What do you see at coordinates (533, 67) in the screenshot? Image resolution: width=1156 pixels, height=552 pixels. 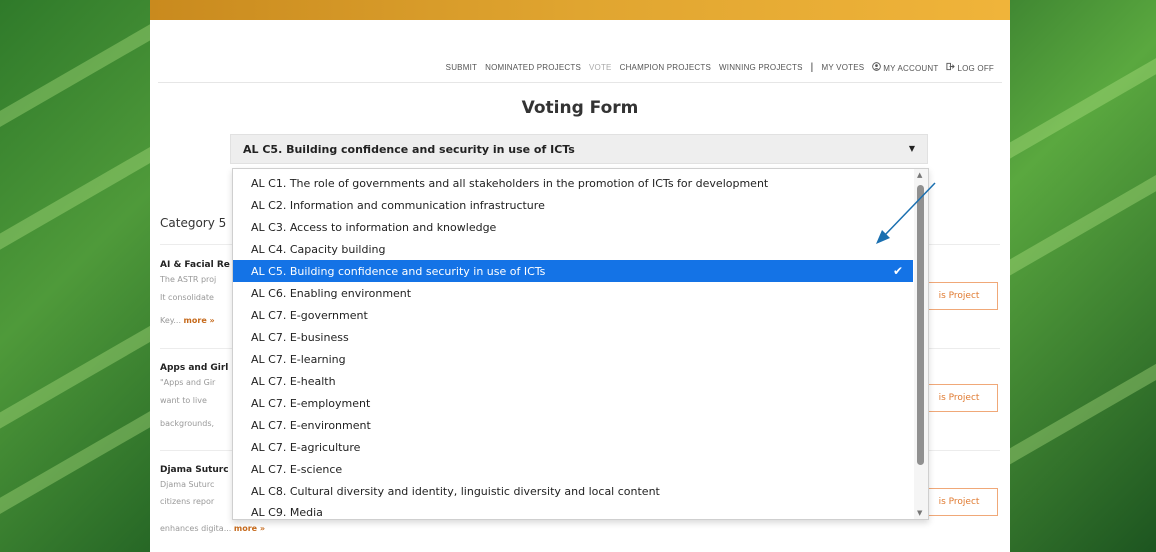 I see `nav-nominated-projects: NOMINATED PROJECTS` at bounding box center [533, 67].